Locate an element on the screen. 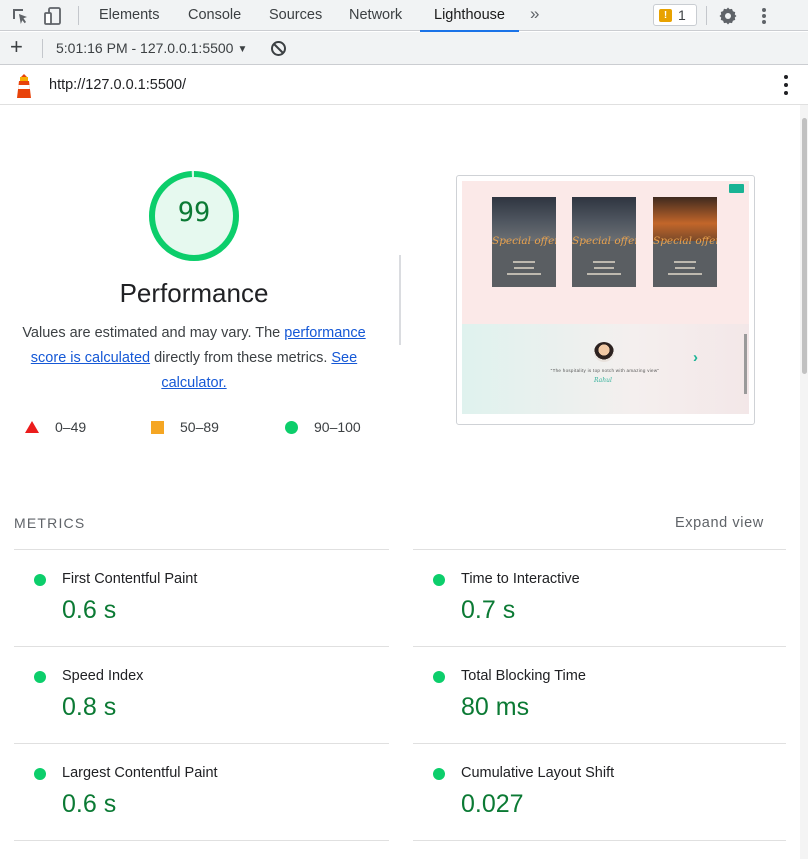  legend-label: 0–49 is located at coordinates (71, 427).